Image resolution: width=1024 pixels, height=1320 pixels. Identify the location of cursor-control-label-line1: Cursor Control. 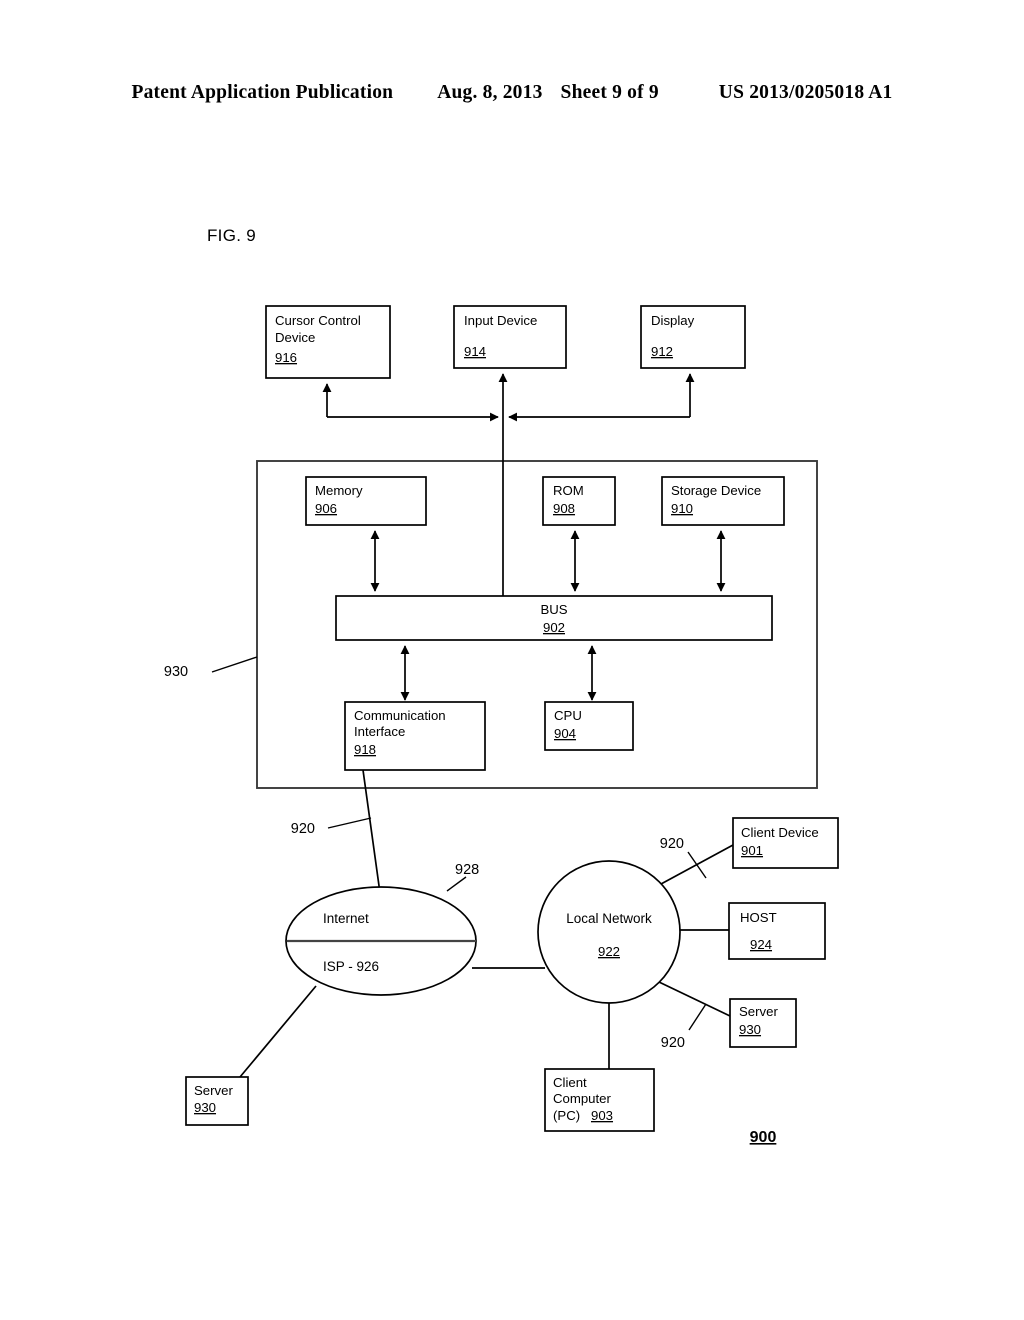
(318, 320).